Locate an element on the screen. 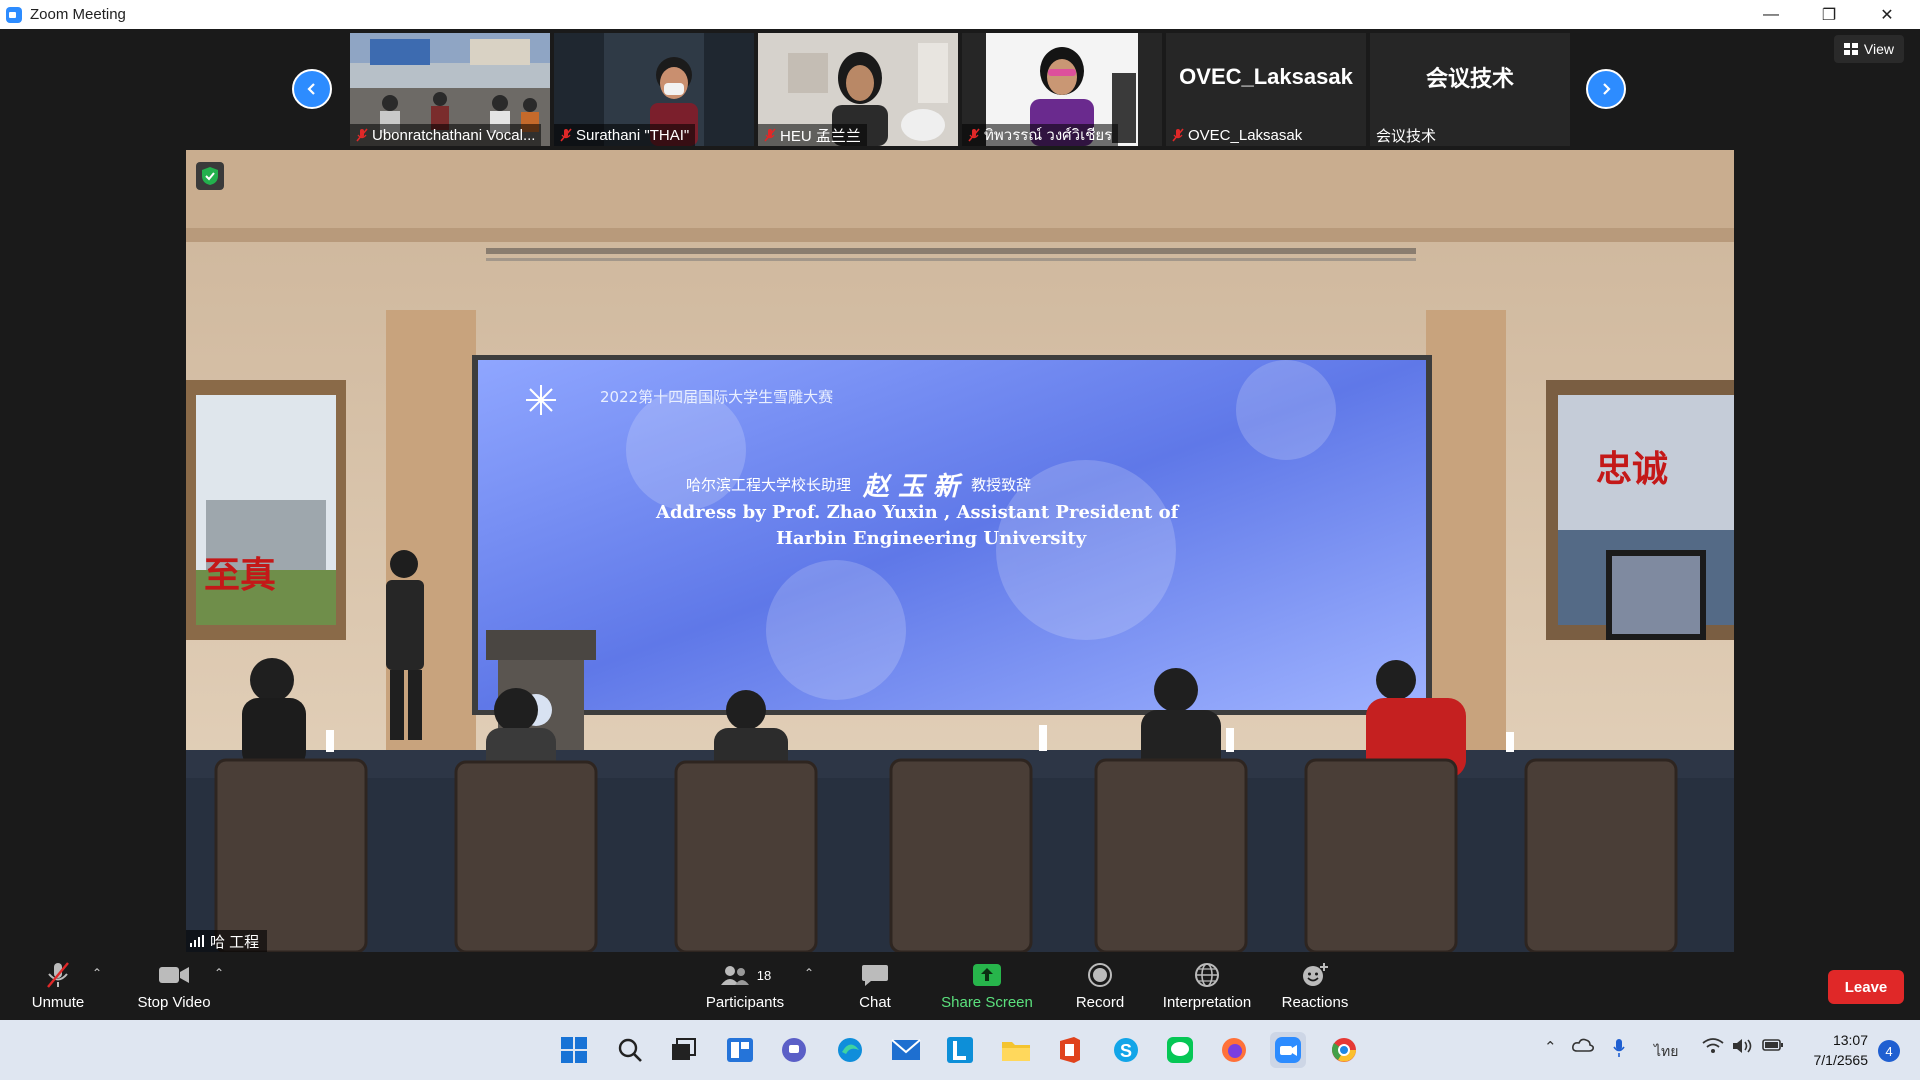 The image size is (1920, 1080). encryption-badge is located at coordinates (210, 176).